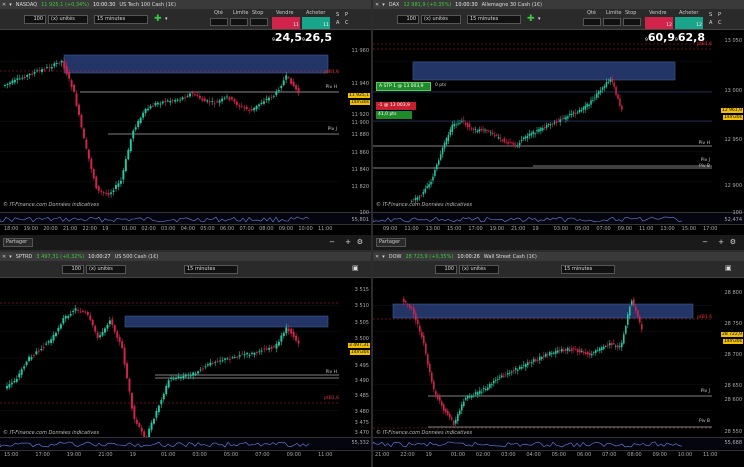 Image resolution: width=744 pixels, height=467 pixels. What do you see at coordinates (403, 86) in the screenshot?
I see `stop-order-tag: A STP 1 @ 13 003,9` at bounding box center [403, 86].